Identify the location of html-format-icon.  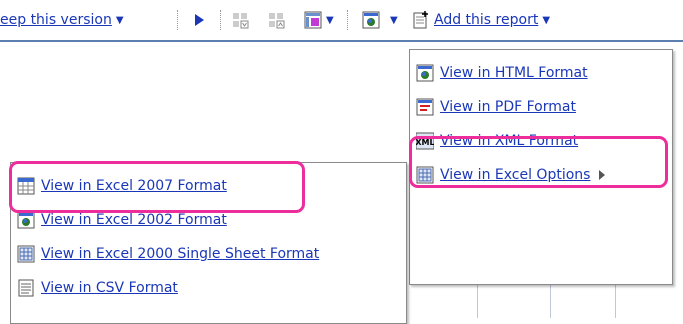
(425, 73).